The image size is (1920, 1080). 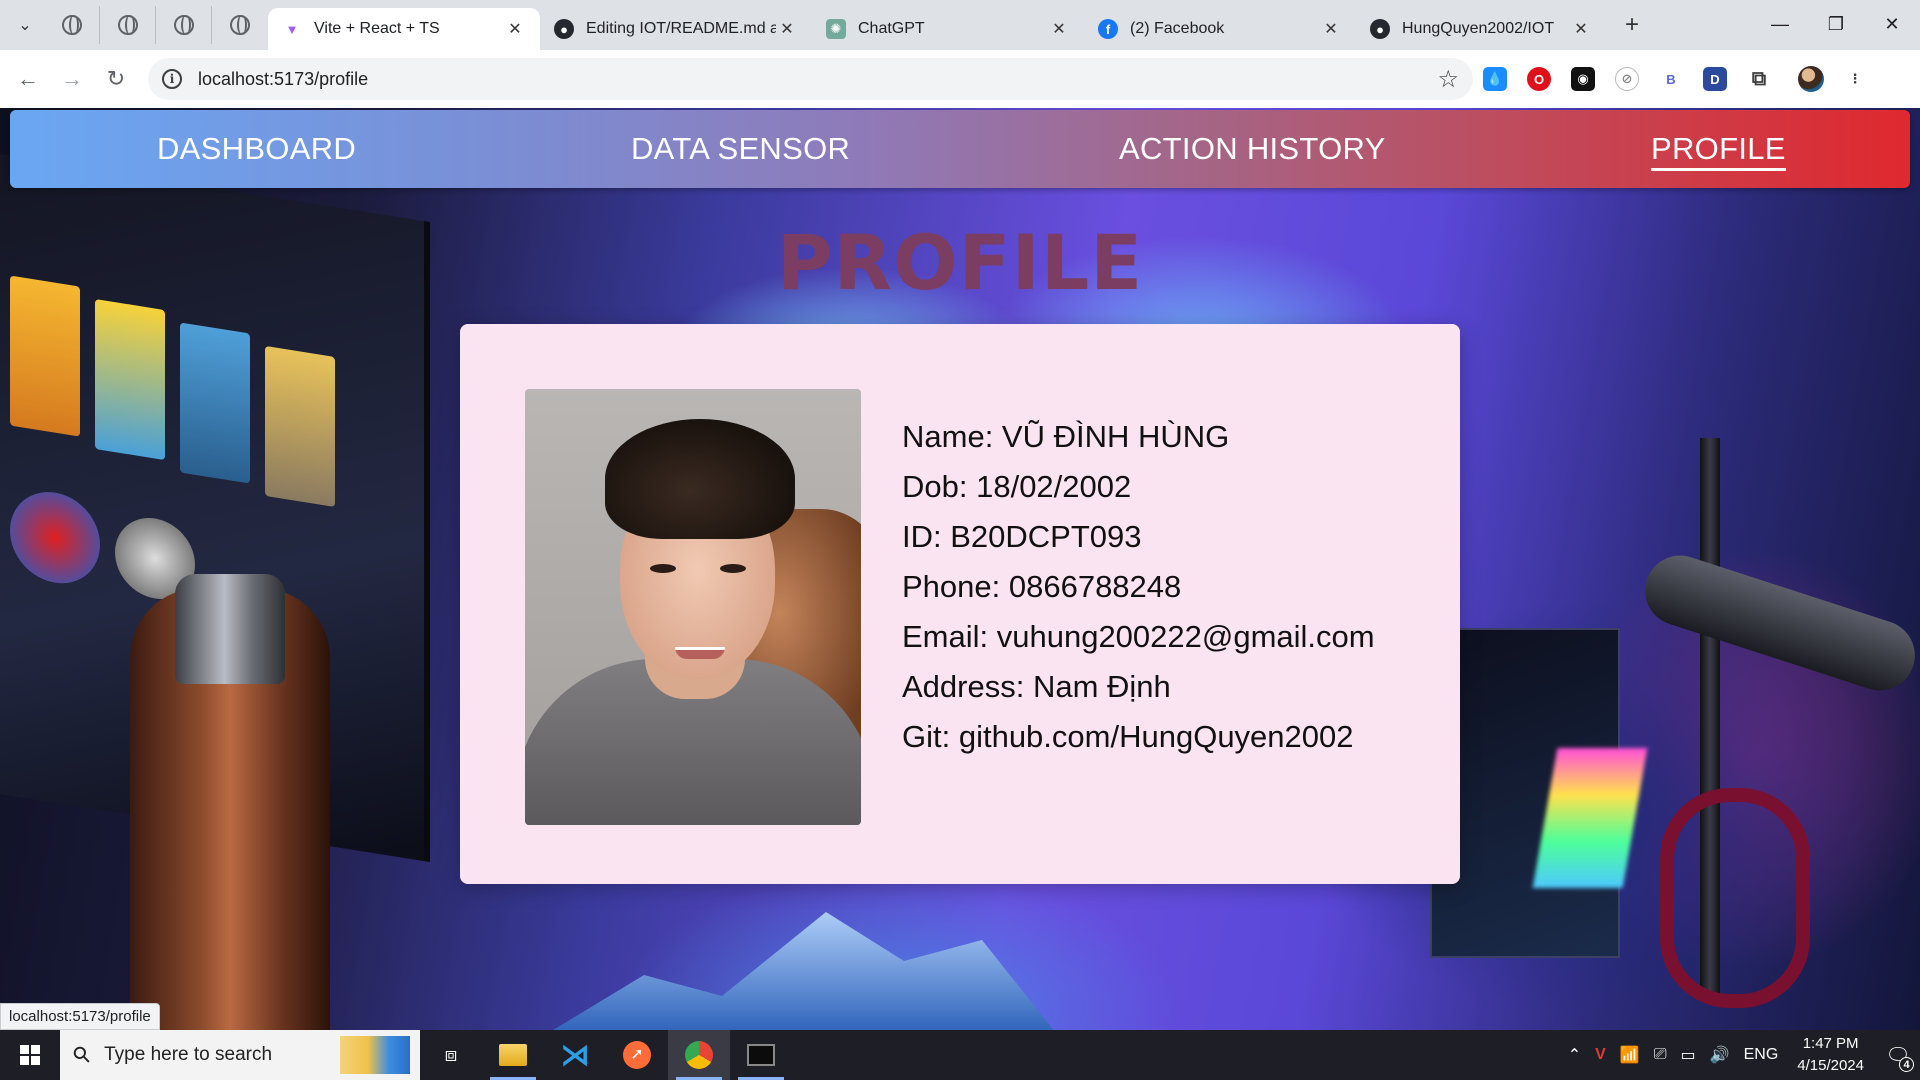 What do you see at coordinates (1138, 636) in the screenshot?
I see `profile-email: Email: vuhung200222@gmail.com` at bounding box center [1138, 636].